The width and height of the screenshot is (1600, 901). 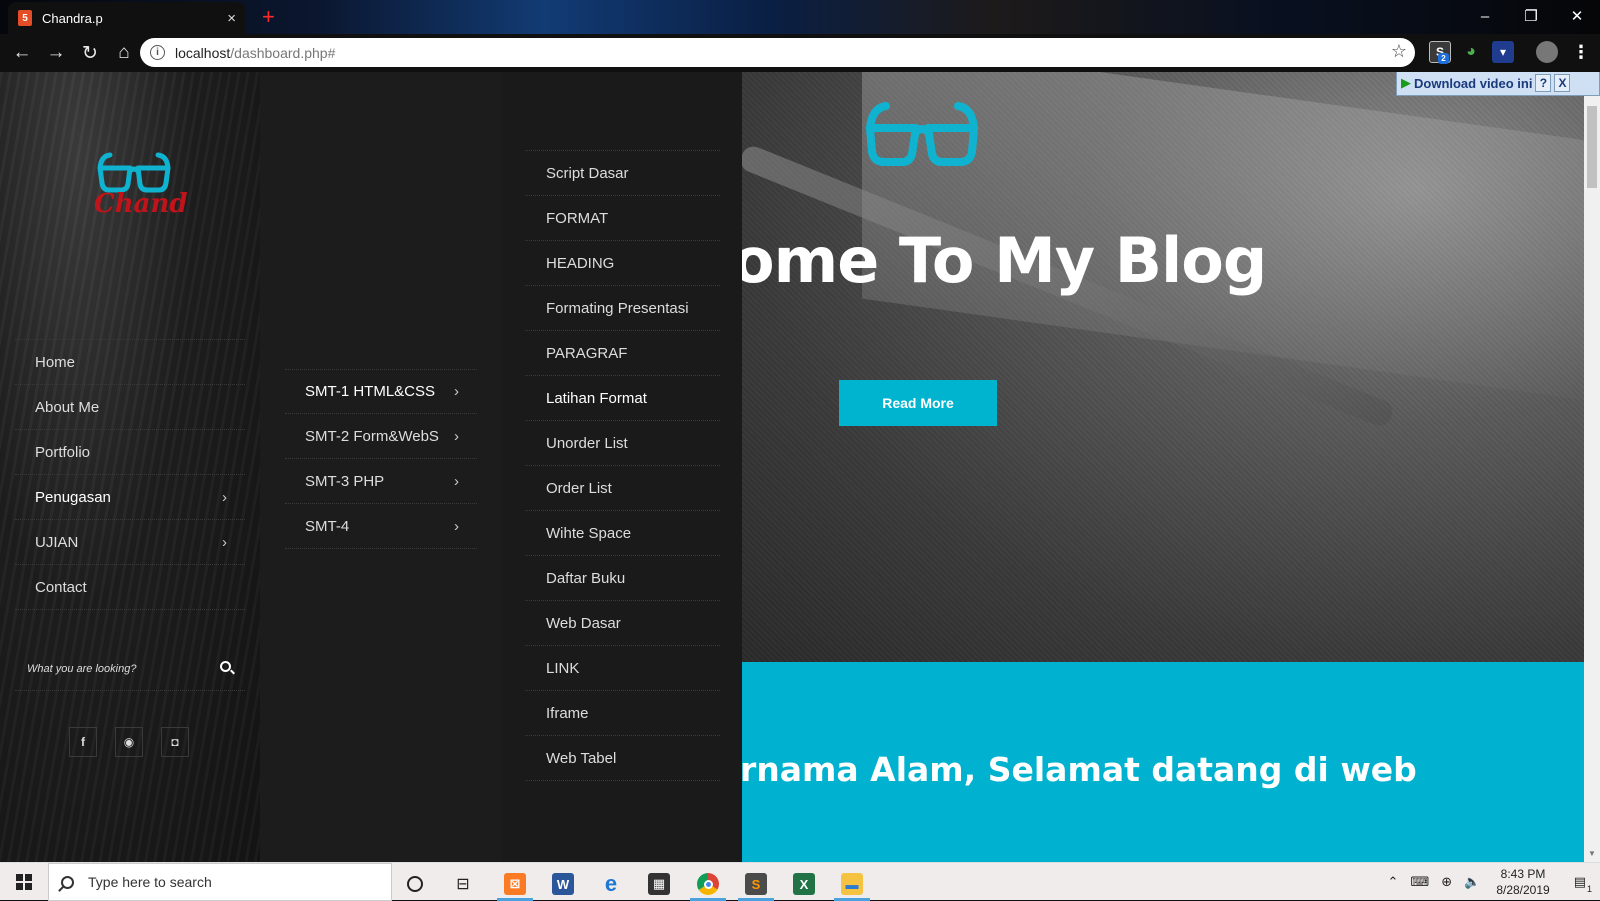 I want to click on social-links: f ◉ ◘, so click(x=129, y=742).